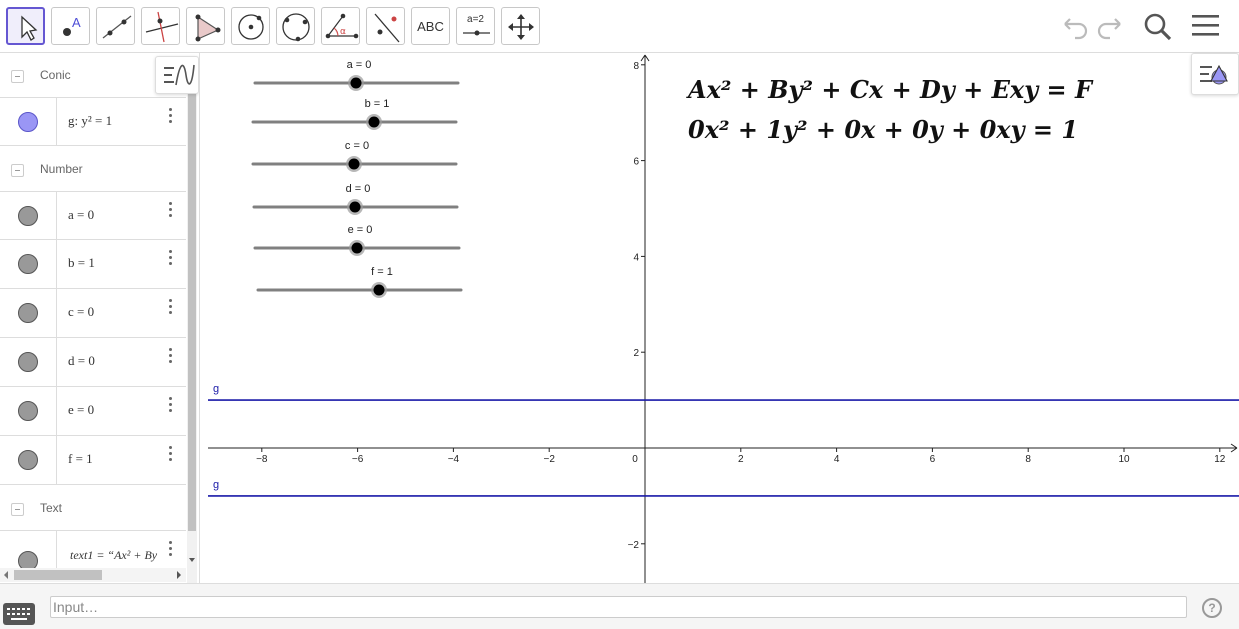 The height and width of the screenshot is (629, 1239). I want to click on algebra-item-g: g: y² = 1, so click(93, 121).